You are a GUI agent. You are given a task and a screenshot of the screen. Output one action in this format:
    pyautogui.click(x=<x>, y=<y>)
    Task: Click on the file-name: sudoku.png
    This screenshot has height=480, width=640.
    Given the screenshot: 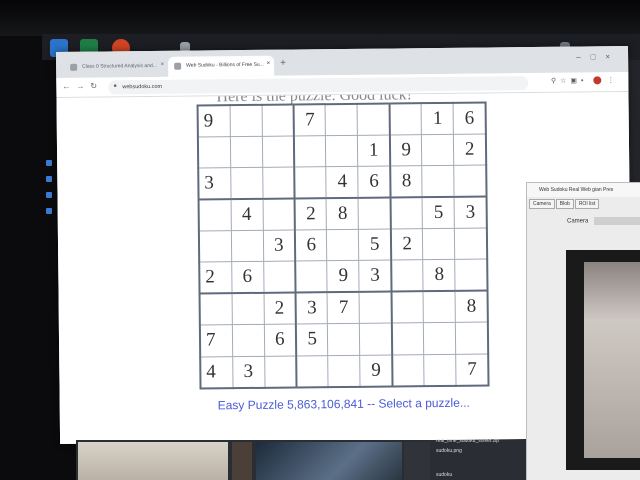 What is the action you would take?
    pyautogui.click(x=449, y=451)
    